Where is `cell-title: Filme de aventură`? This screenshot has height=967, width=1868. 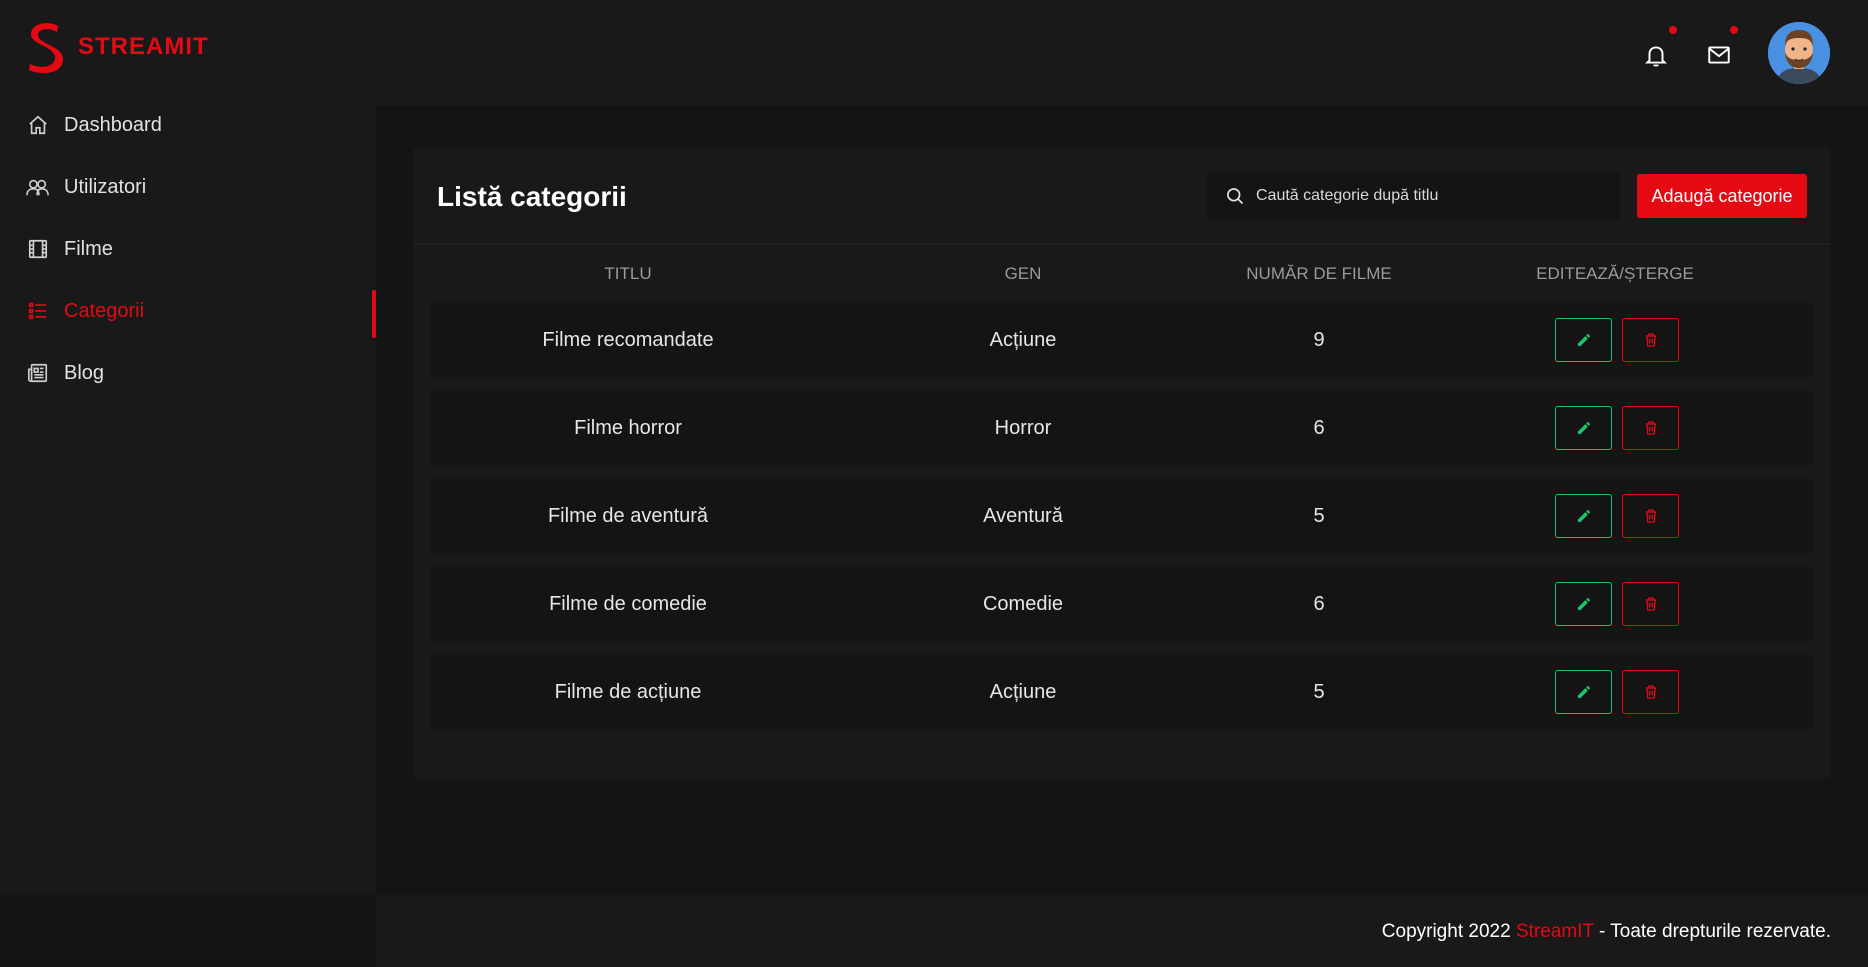 cell-title: Filme de aventură is located at coordinates (628, 516).